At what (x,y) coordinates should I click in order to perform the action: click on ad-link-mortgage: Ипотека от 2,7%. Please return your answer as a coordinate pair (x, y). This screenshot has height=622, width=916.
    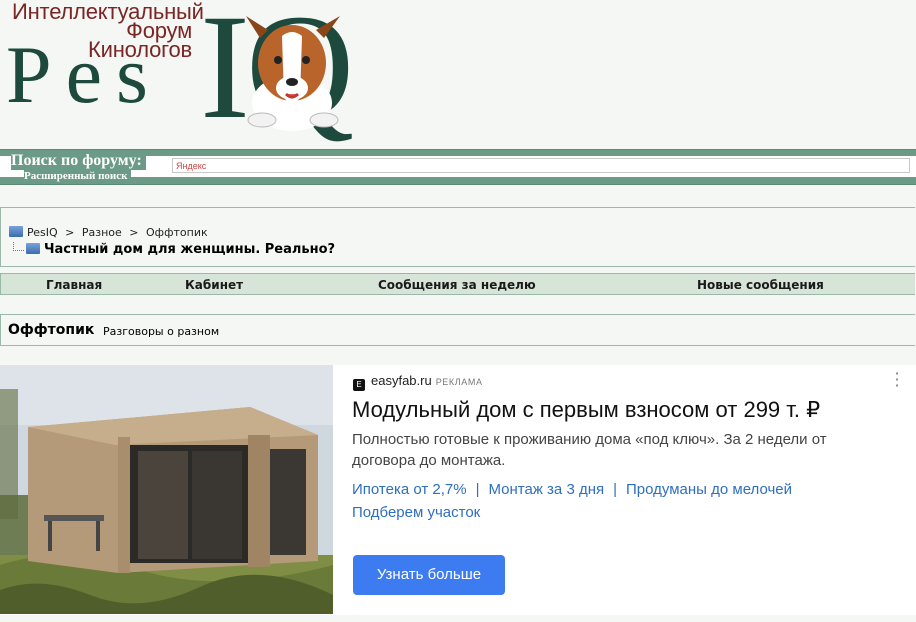
    Looking at the image, I should click on (409, 489).